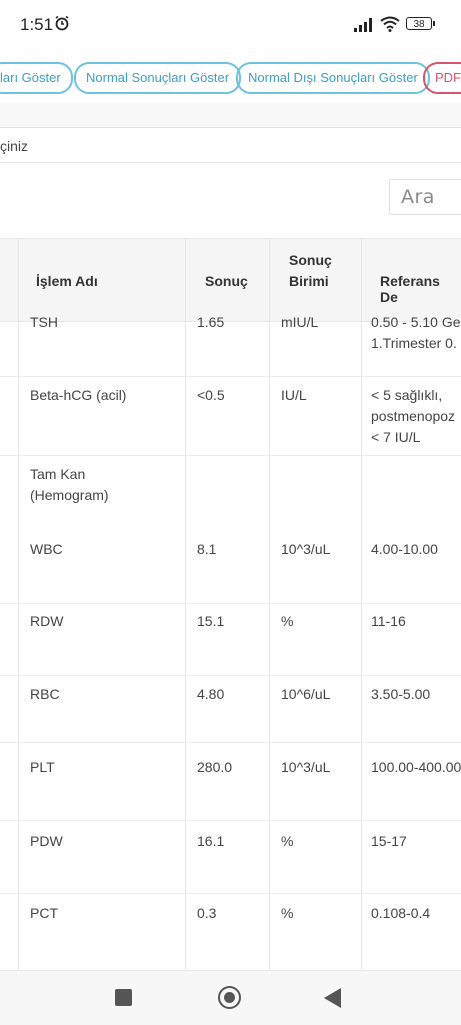 Image resolution: width=461 pixels, height=1025 pixels. I want to click on cell-result: 0.3, so click(207, 913).